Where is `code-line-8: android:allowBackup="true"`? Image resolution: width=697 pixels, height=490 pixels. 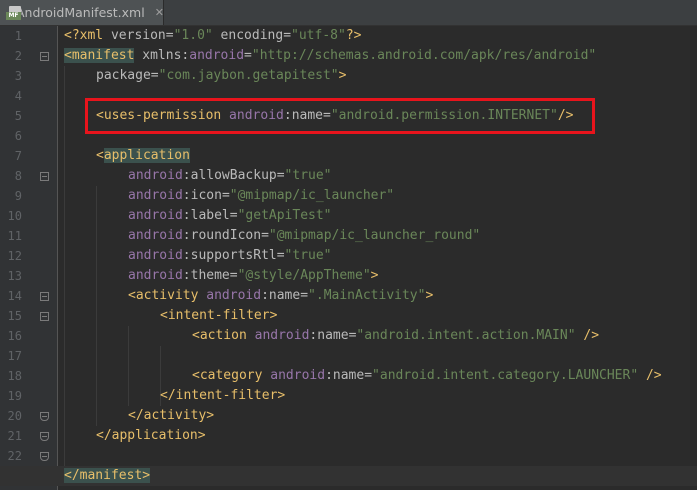
code-line-8: android:allowBackup="true" is located at coordinates (230, 176).